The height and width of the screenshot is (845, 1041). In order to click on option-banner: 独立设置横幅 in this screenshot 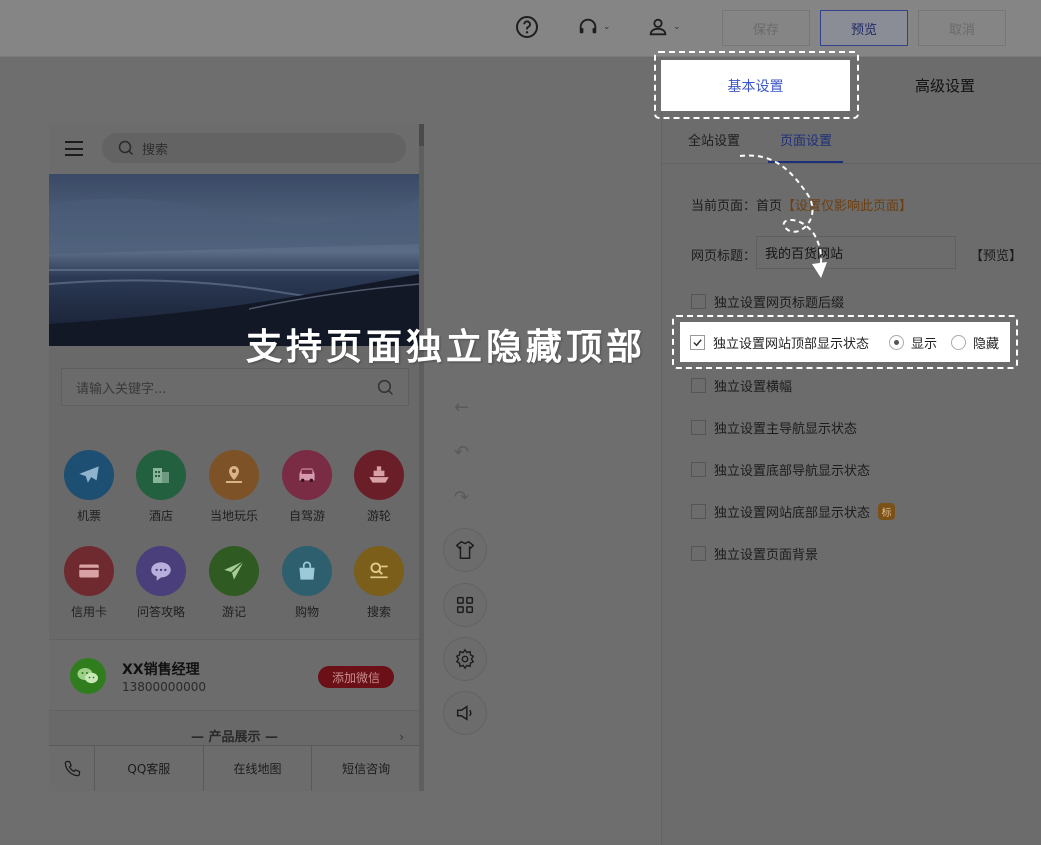, I will do `click(741, 385)`.